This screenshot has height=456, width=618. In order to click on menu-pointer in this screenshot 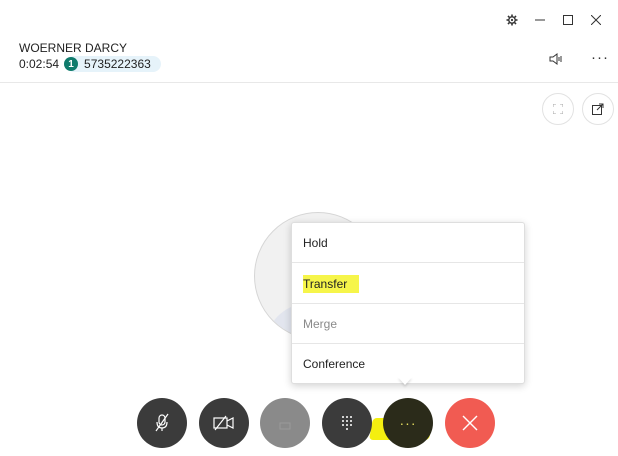, I will do `click(405, 381)`.